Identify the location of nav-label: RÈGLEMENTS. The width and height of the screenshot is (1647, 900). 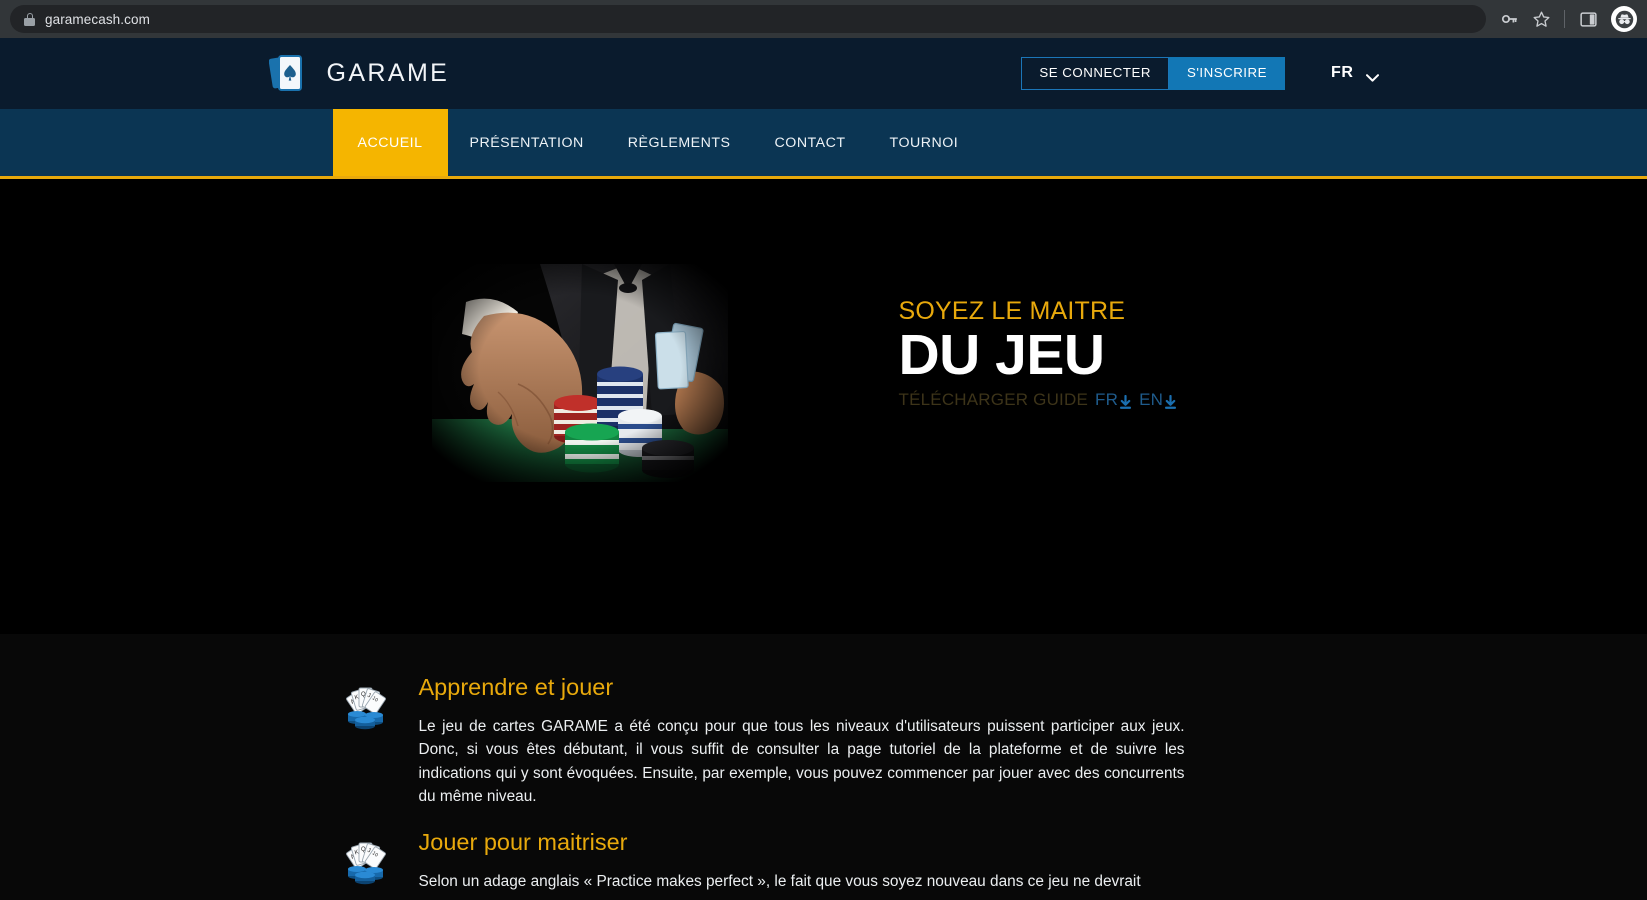
(679, 142).